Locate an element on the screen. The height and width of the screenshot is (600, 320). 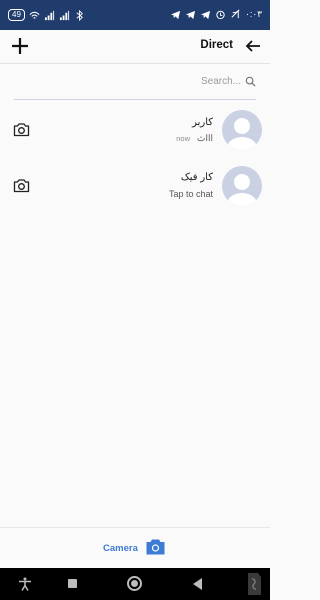
conversation-row: کاربر اااث now is located at coordinates (135, 129).